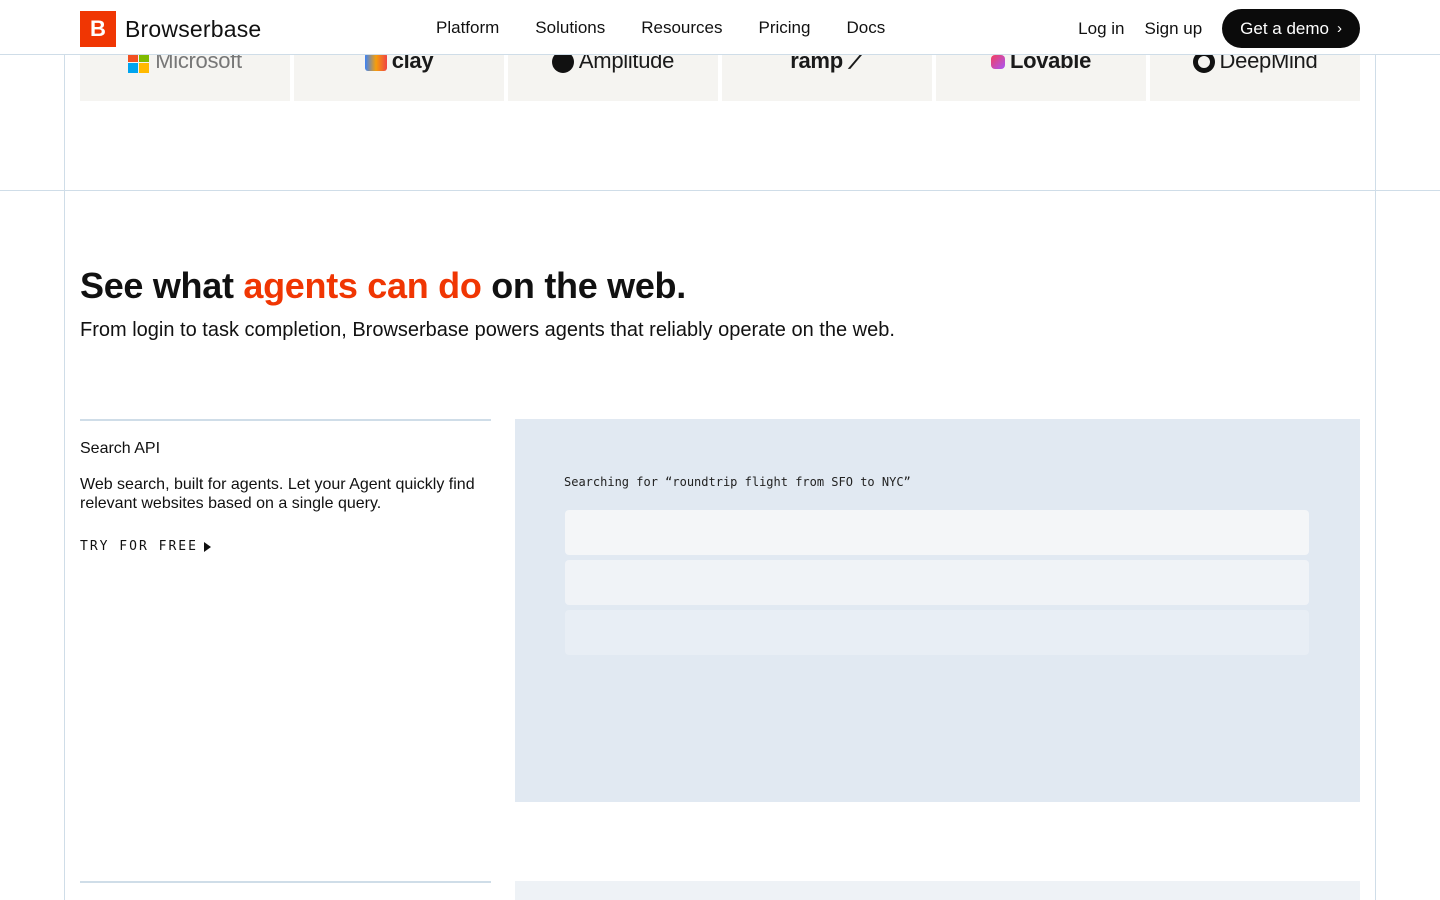 The height and width of the screenshot is (900, 1440). Describe the element at coordinates (467, 28) in the screenshot. I see `nav-platform: Platform` at that location.